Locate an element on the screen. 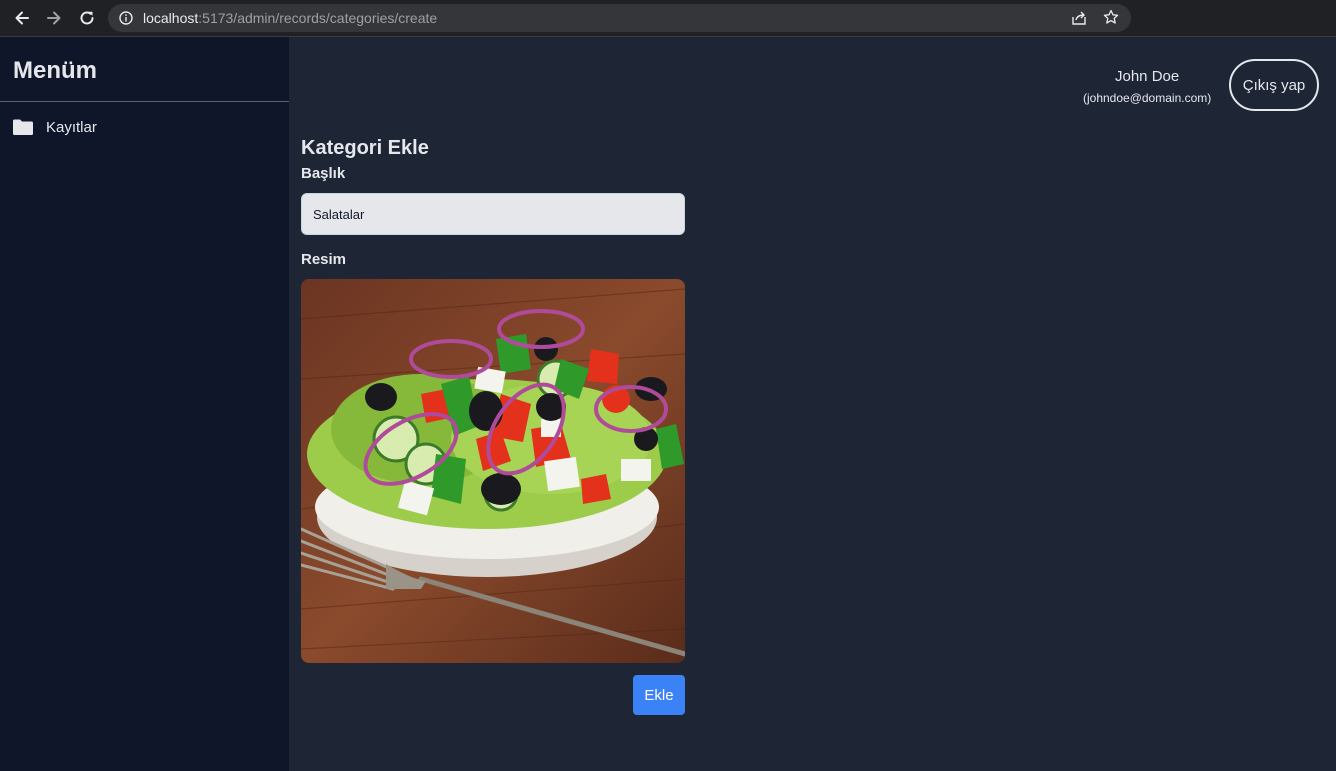  user-email: (johndoe@domain.com) is located at coordinates (1147, 98).